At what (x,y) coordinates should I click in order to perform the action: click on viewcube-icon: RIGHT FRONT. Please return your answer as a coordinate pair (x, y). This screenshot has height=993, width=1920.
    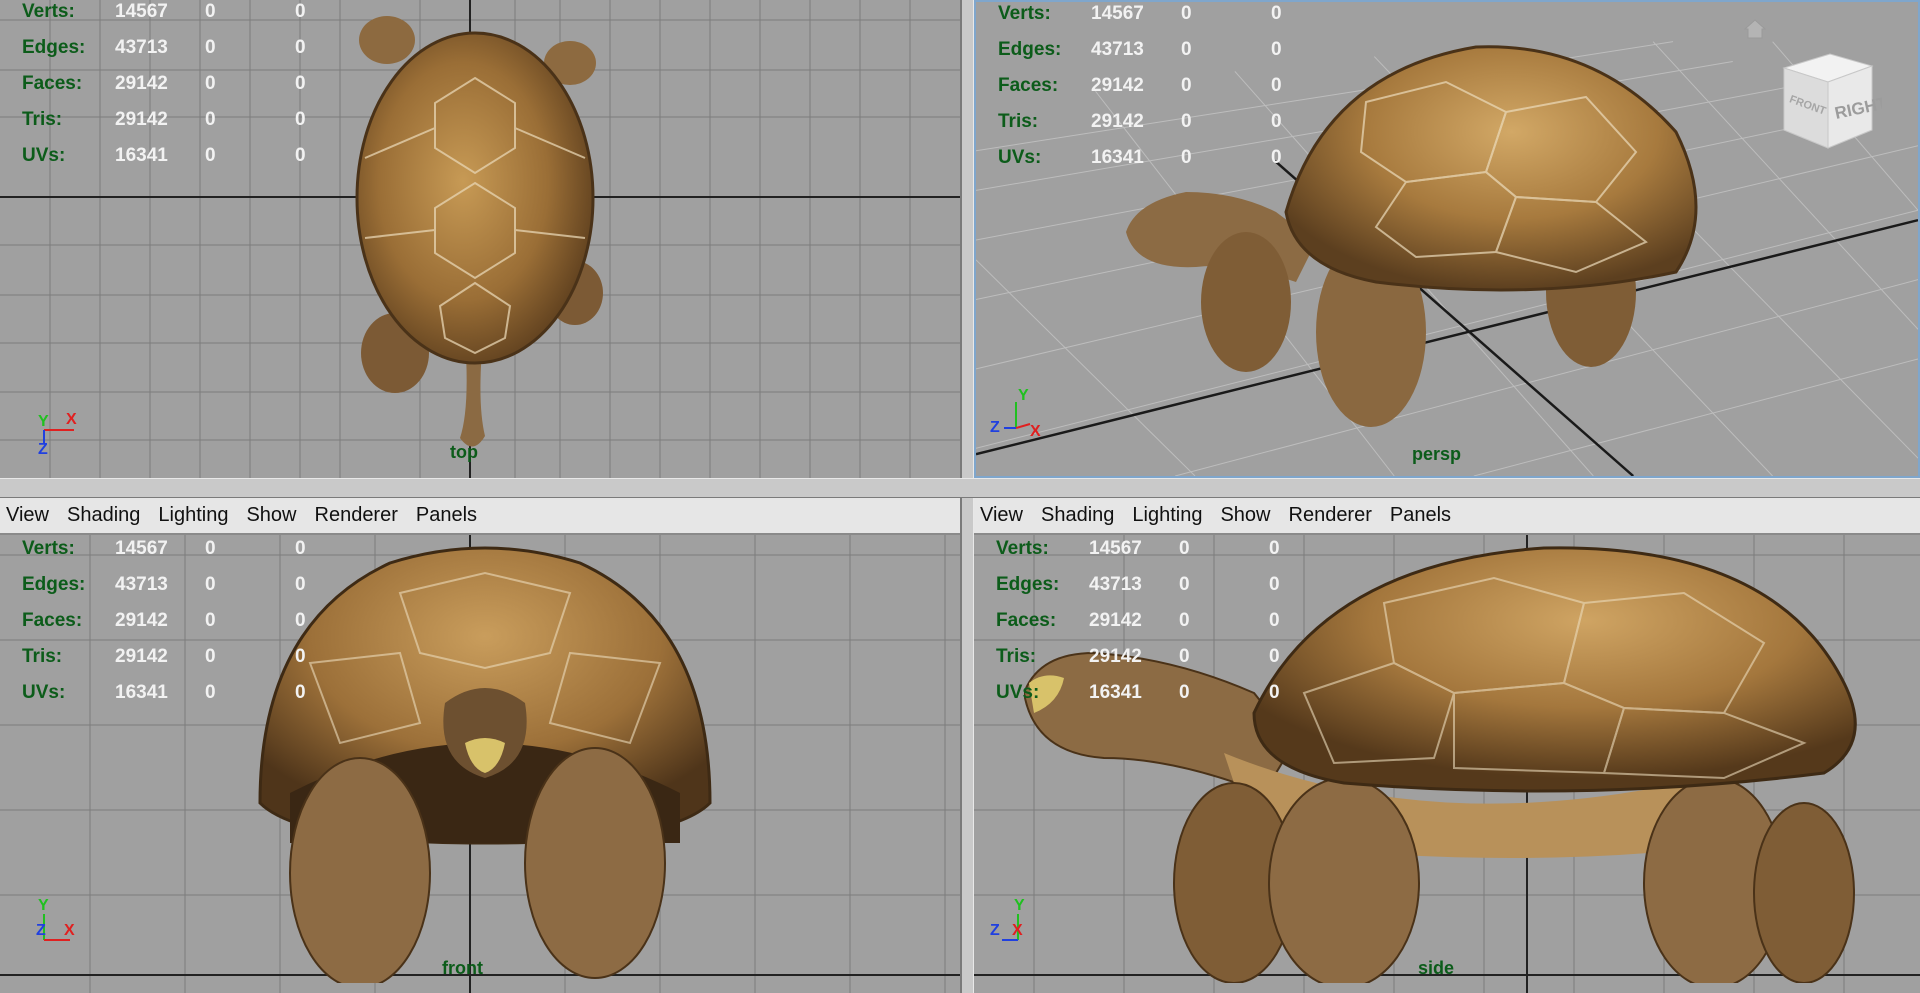
    Looking at the image, I should click on (1830, 103).